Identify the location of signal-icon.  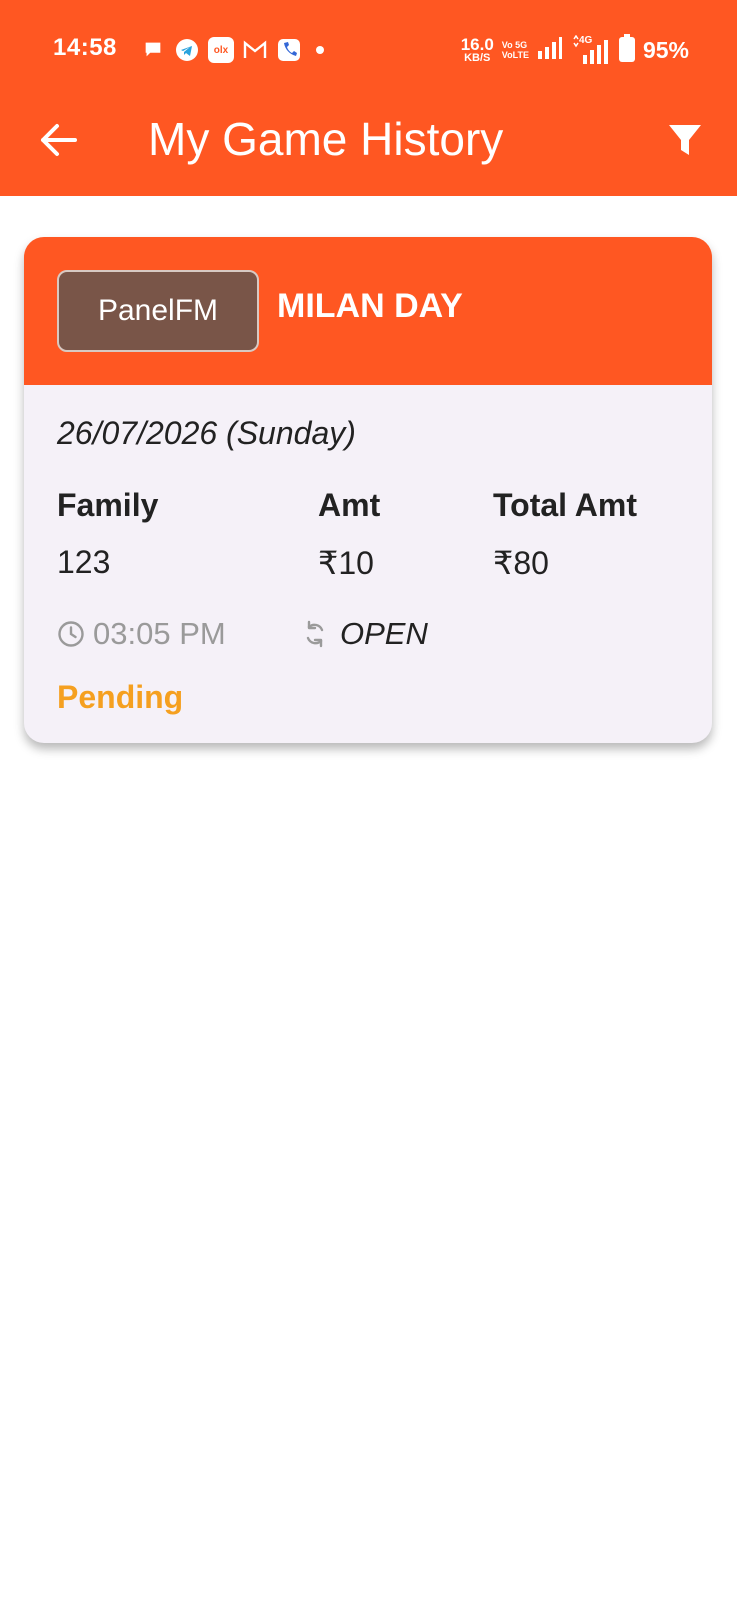
(550, 50).